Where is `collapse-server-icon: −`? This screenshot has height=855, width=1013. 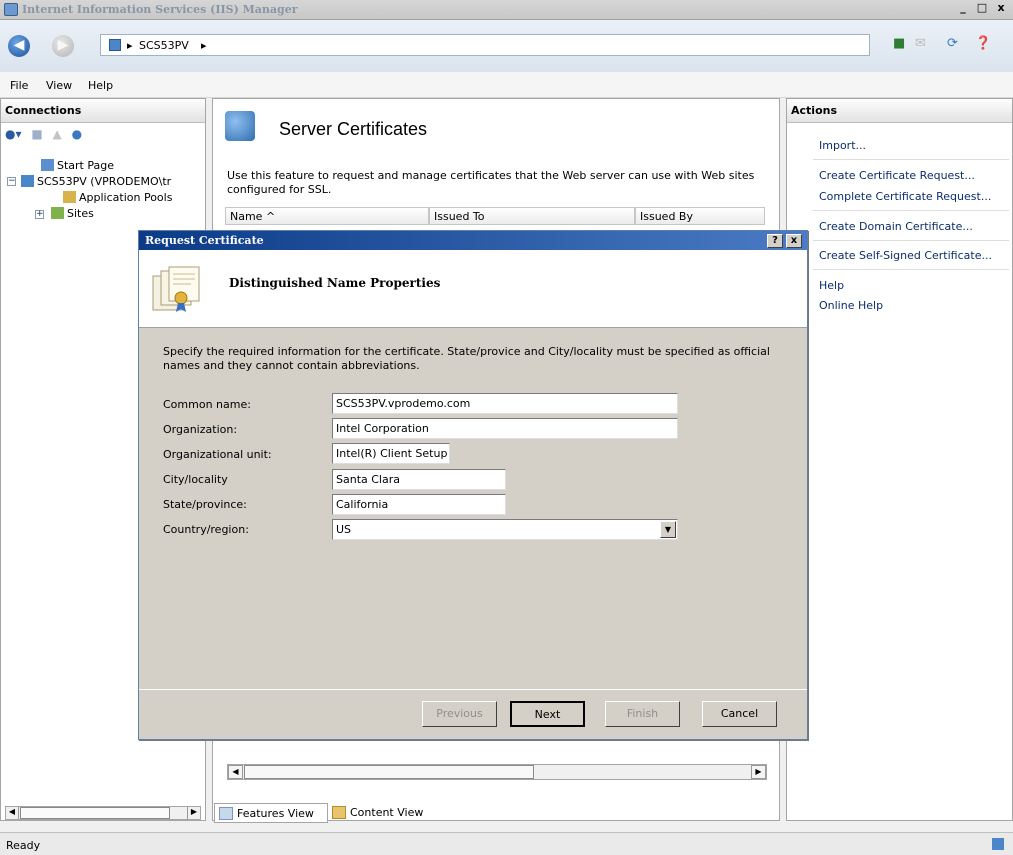 collapse-server-icon: − is located at coordinates (11, 181).